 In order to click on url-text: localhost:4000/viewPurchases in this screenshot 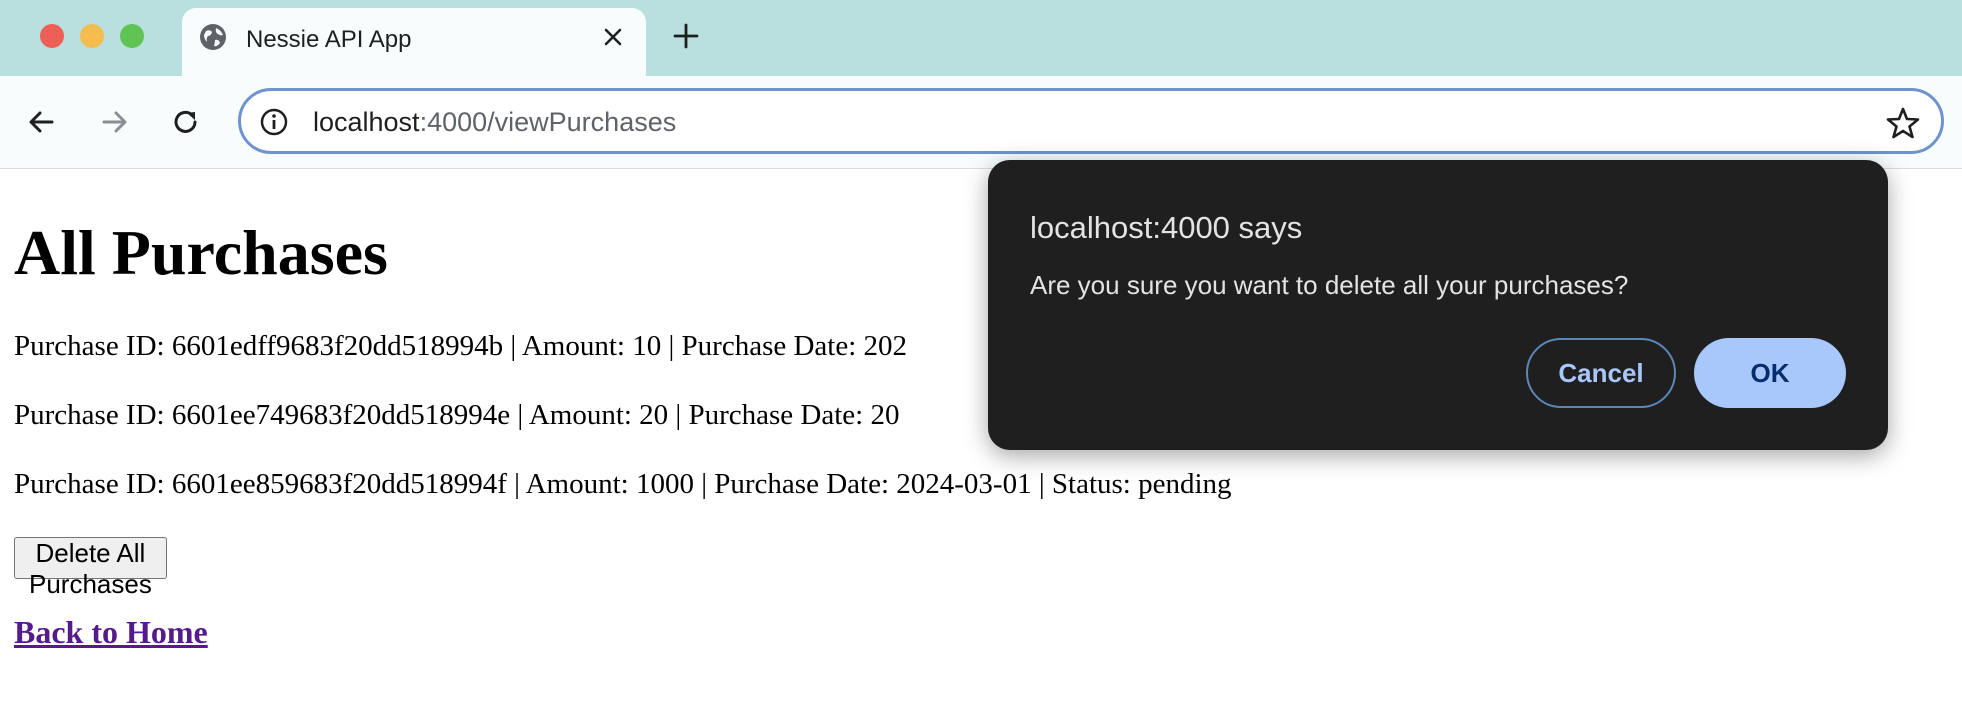, I will do `click(494, 122)`.